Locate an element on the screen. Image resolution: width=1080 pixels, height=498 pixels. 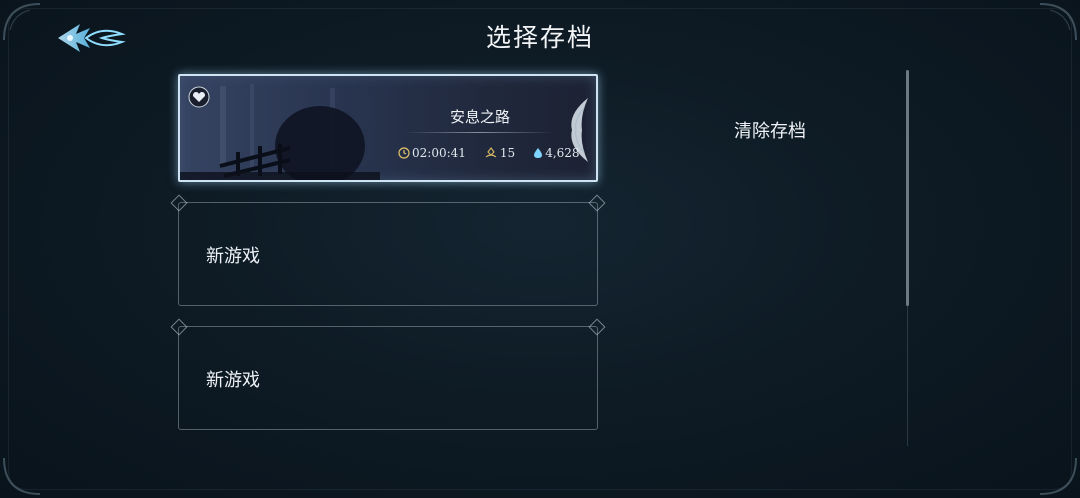
save-stats: 02:00:41 15 4,628 is located at coordinates (489, 153).